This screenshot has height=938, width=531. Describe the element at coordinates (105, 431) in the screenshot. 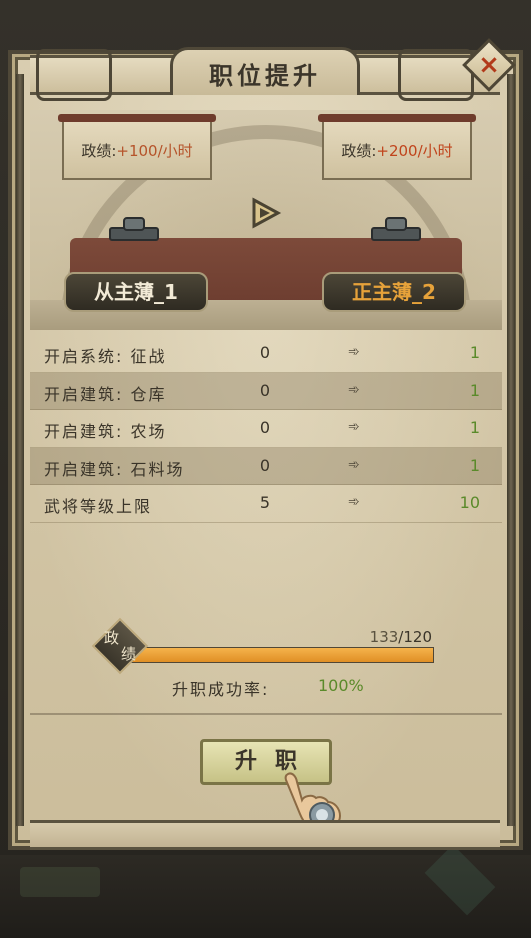

I see `row-label: 开启建筑: 农场` at that location.